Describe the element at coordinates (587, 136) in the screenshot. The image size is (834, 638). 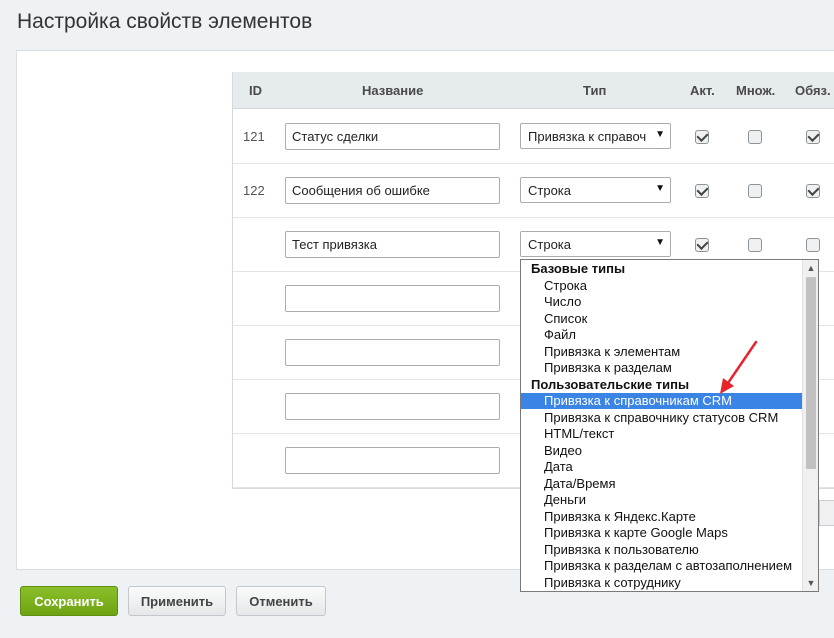
I see `property-type-value: Привязка к справоч` at that location.